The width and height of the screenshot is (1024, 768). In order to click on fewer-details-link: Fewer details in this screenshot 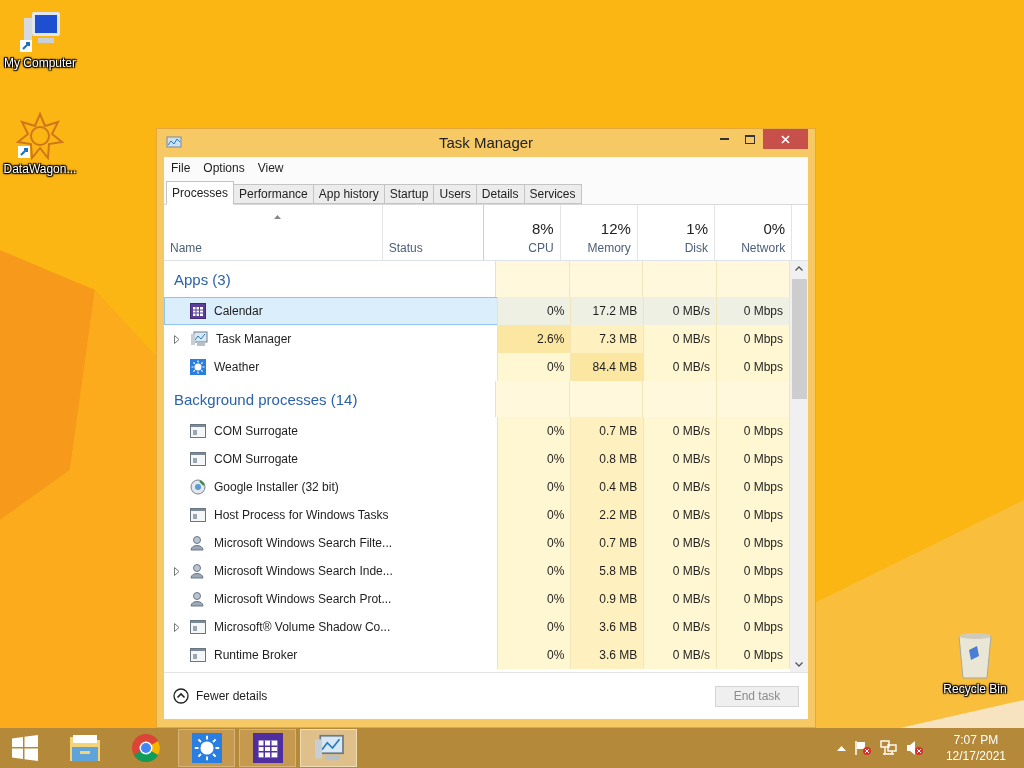, I will do `click(220, 696)`.